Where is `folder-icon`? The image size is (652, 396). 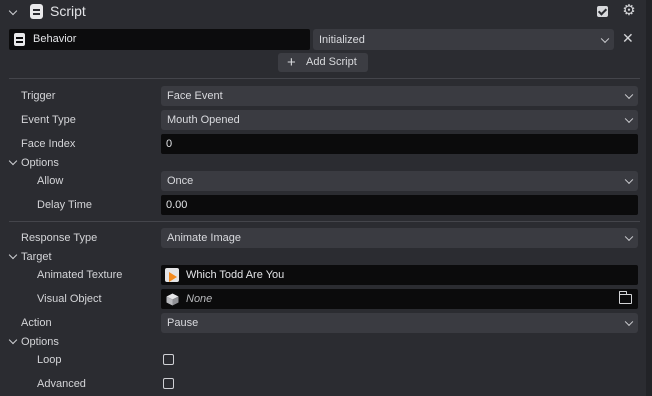
folder-icon is located at coordinates (625, 297).